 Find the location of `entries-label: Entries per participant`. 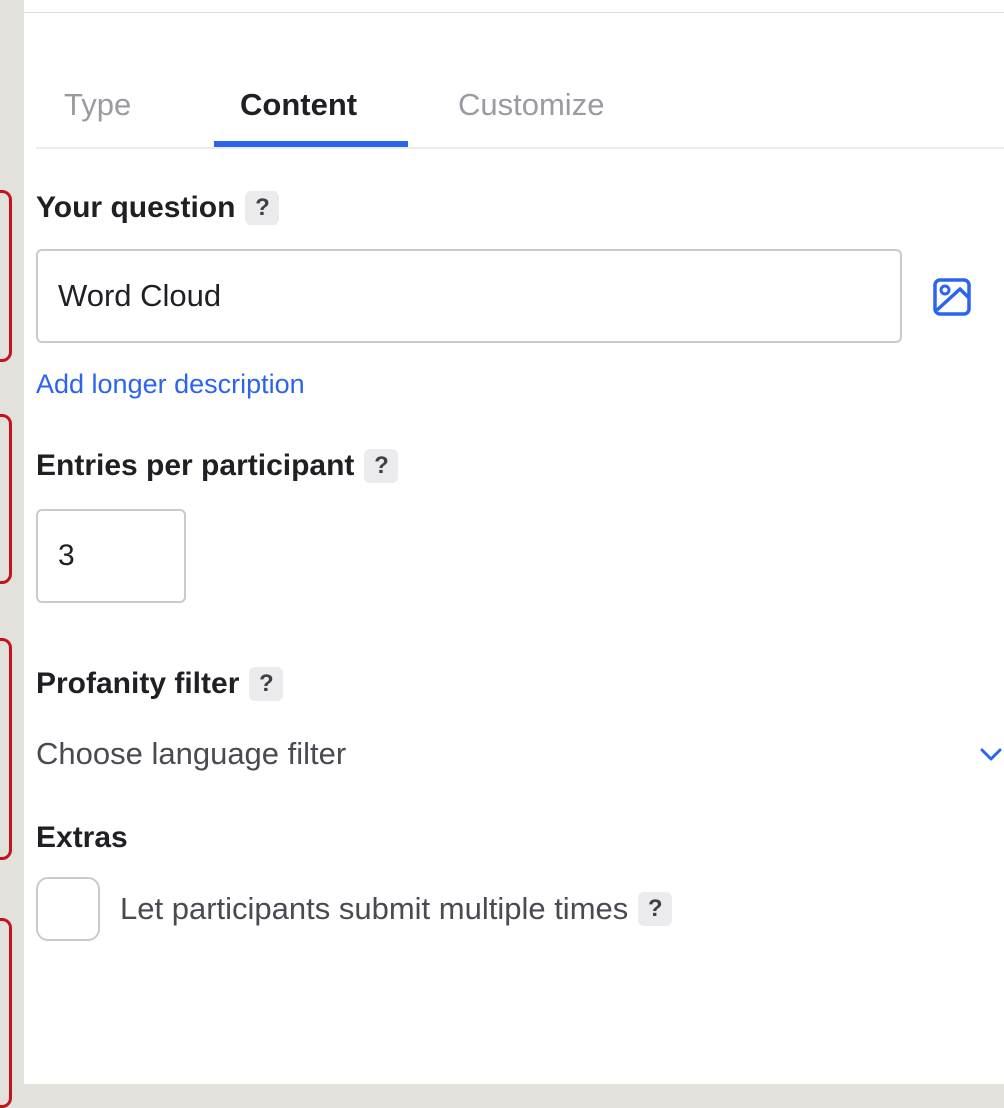

entries-label: Entries per participant is located at coordinates (195, 465).